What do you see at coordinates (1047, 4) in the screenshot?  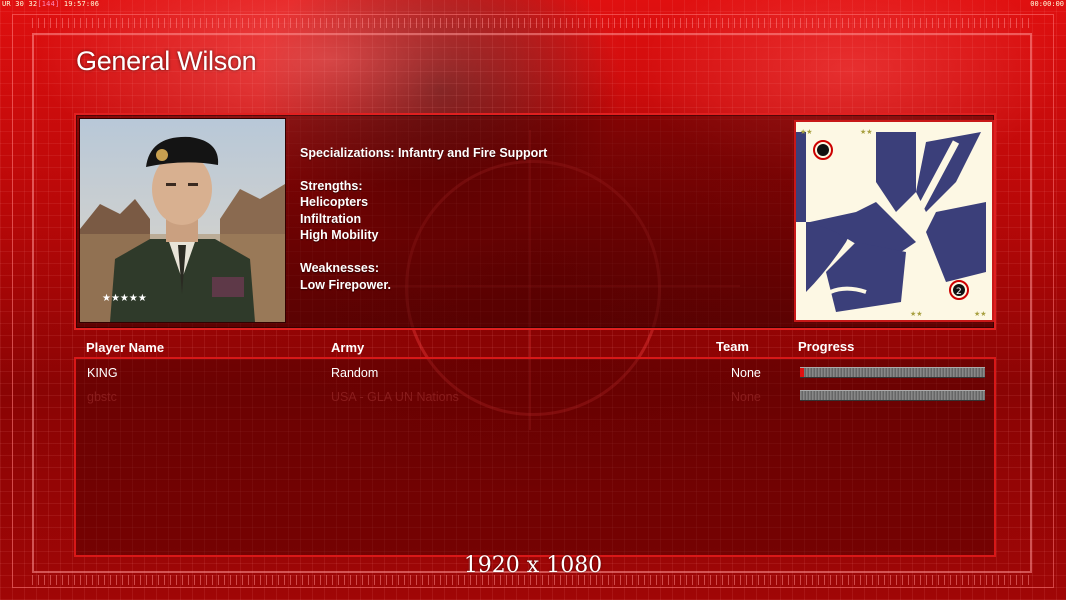 I see `hud-game-timer: 00:00:00` at bounding box center [1047, 4].